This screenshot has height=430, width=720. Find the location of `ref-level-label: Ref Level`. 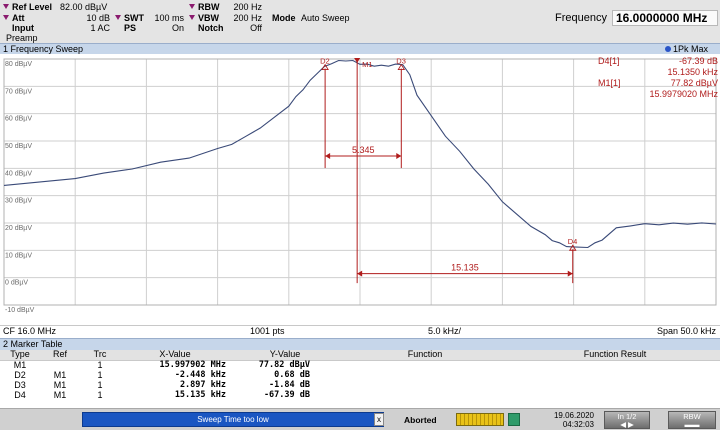

ref-level-label: Ref Level is located at coordinates (32, 7).